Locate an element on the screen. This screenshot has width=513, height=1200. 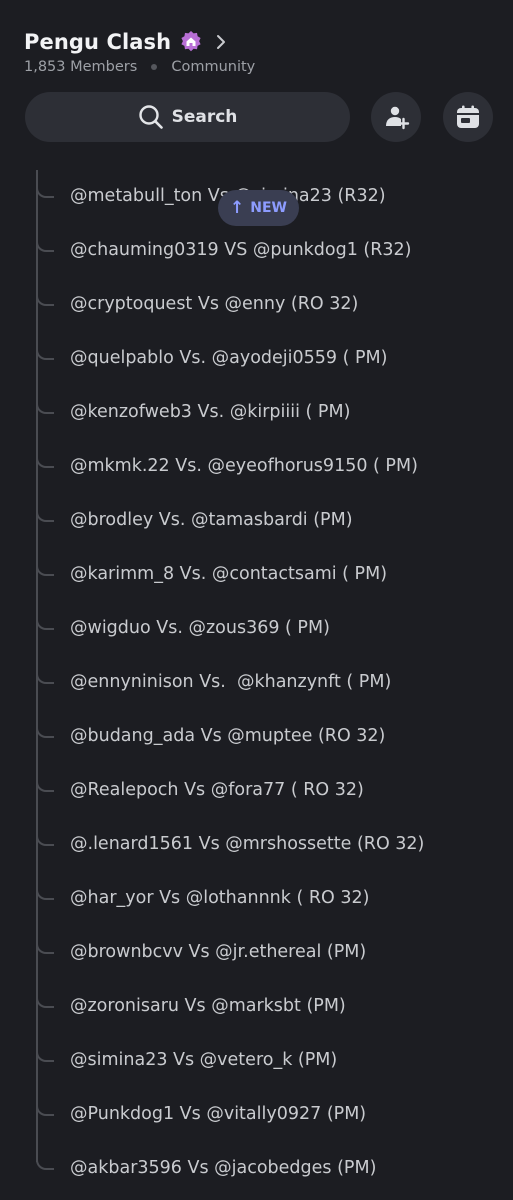
thread-title: @budang_ada Vs @muptee (RO 32) is located at coordinates (228, 736).